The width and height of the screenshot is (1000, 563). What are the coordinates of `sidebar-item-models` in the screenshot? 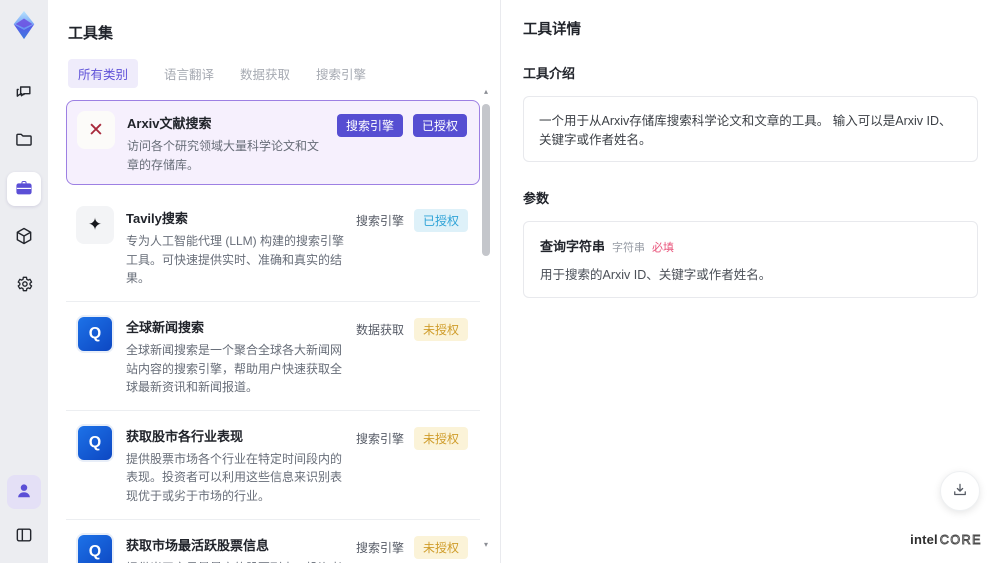 It's located at (24, 237).